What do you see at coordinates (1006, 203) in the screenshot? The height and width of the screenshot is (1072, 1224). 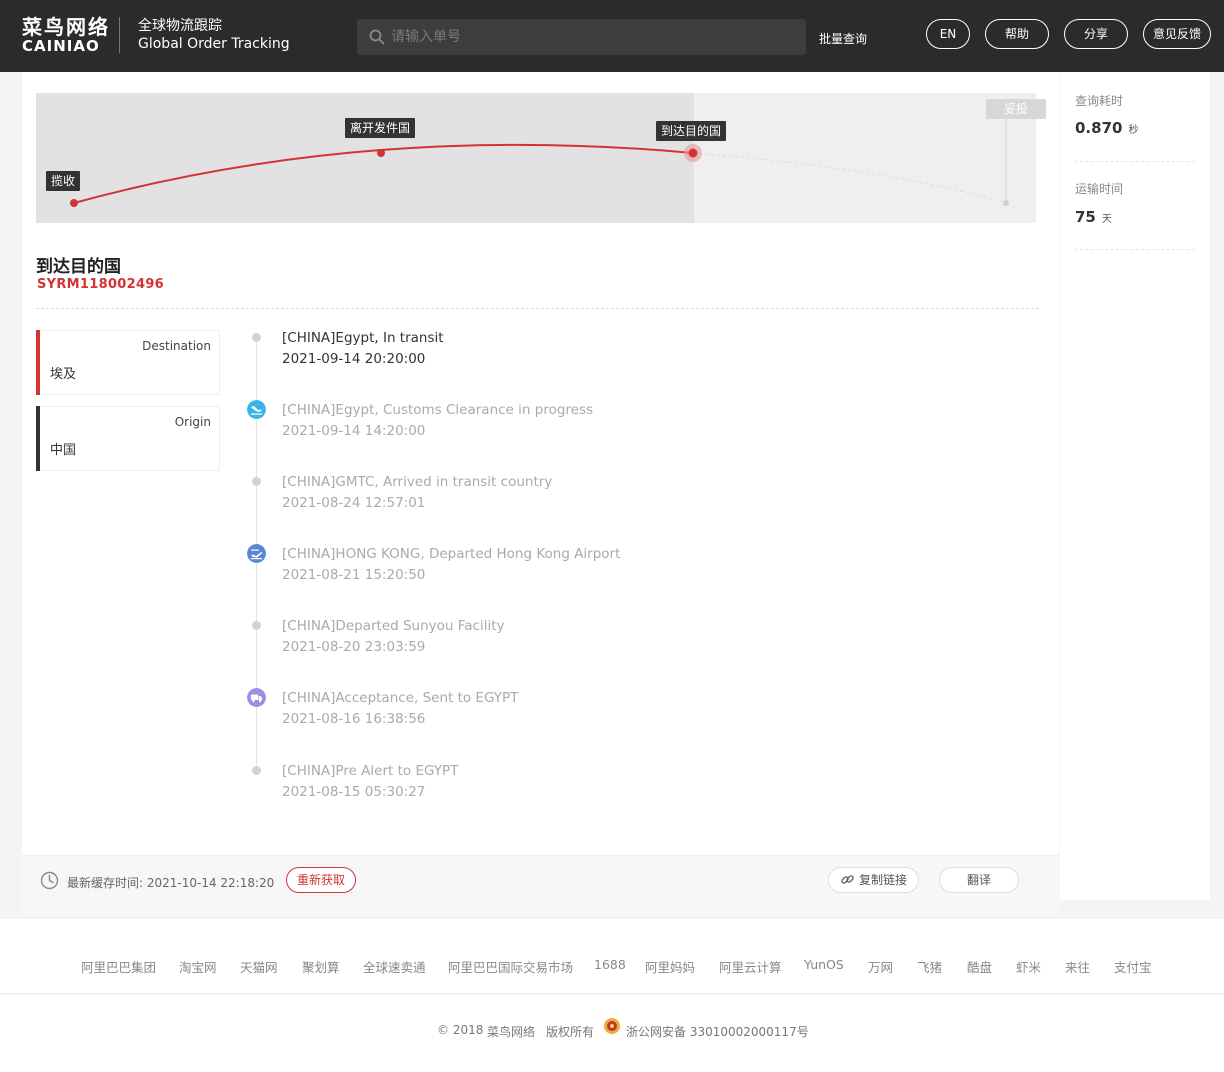 I see `stage-dot-delivered` at bounding box center [1006, 203].